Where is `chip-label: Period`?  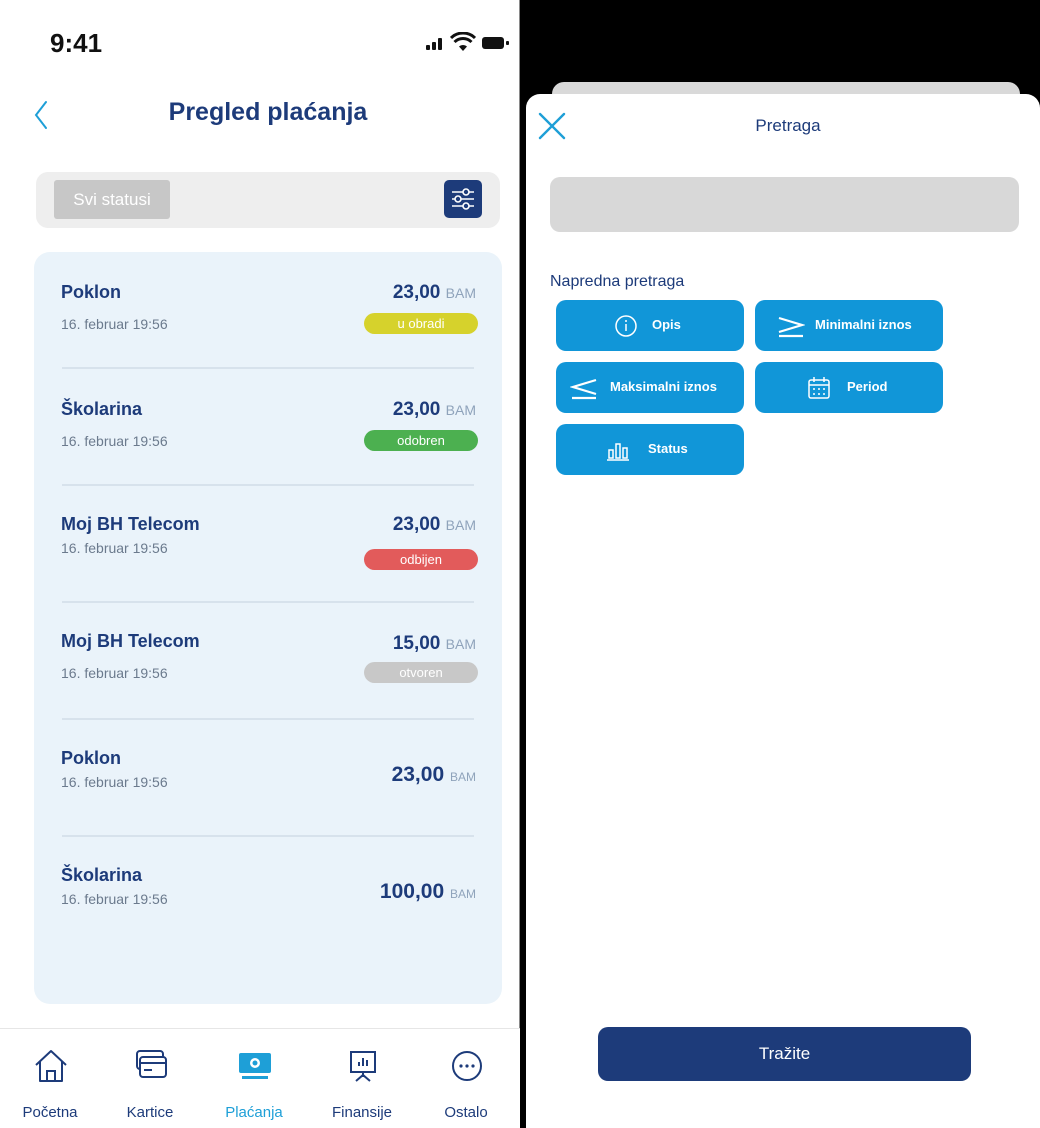 chip-label: Period is located at coordinates (867, 386).